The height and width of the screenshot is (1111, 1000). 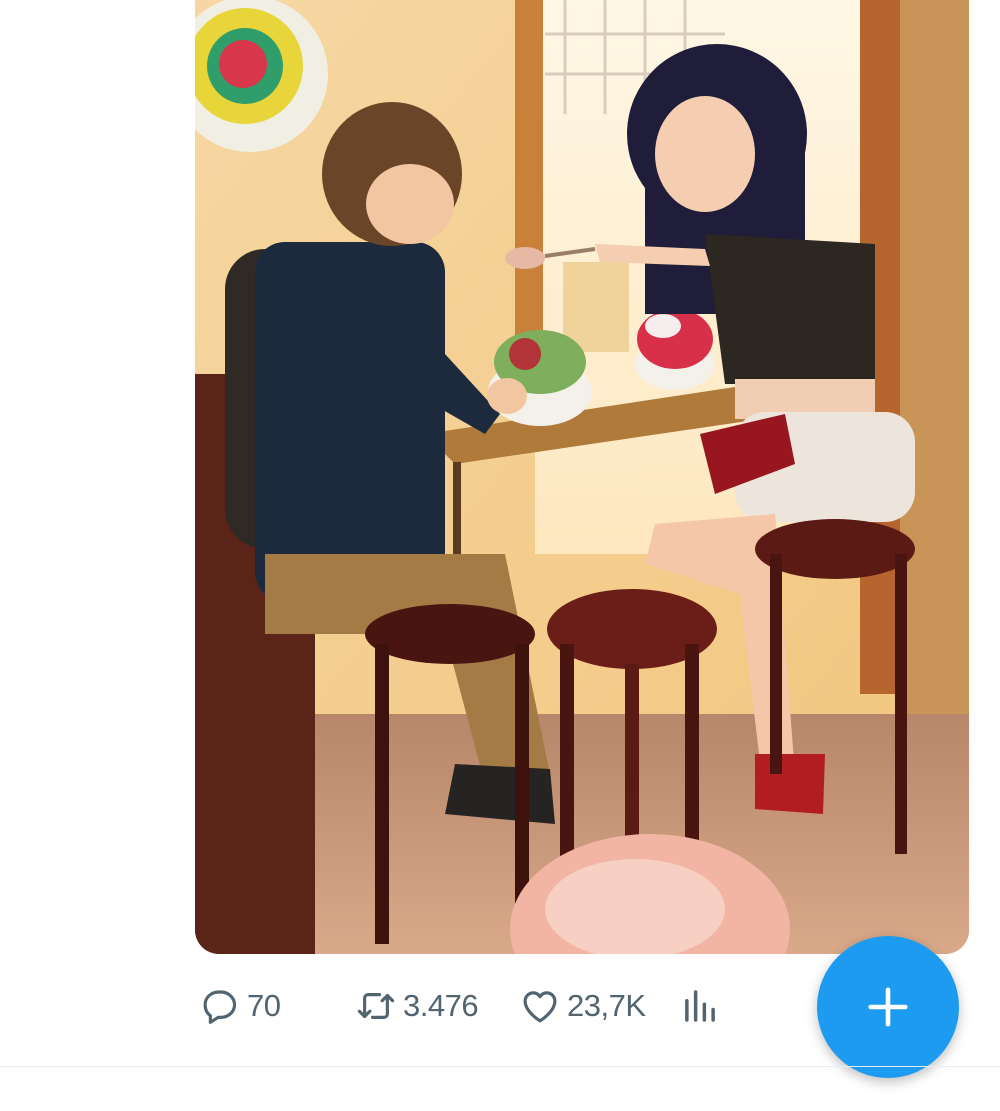 I want to click on like-count: 23,7K, so click(x=606, y=1005).